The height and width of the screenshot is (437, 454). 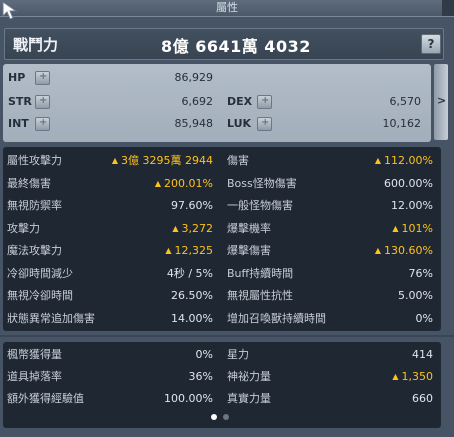 What do you see at coordinates (249, 228) in the screenshot?
I see `stat-label: 爆擊機率` at bounding box center [249, 228].